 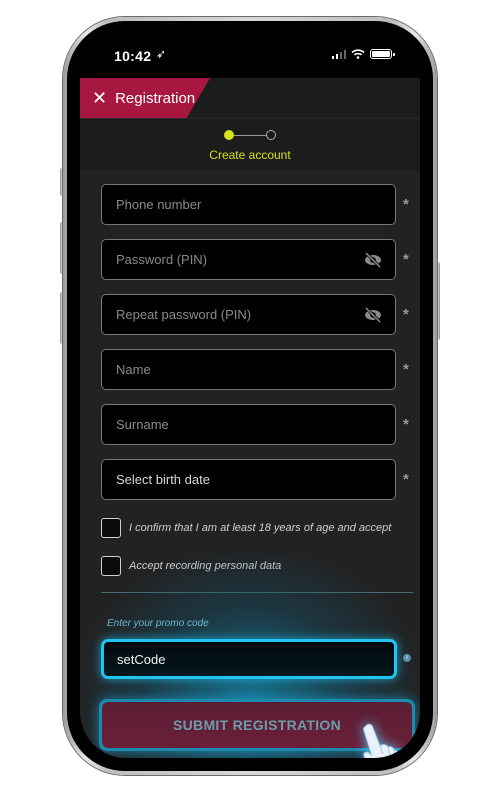 I want to click on page-title: Registration, so click(x=155, y=98).